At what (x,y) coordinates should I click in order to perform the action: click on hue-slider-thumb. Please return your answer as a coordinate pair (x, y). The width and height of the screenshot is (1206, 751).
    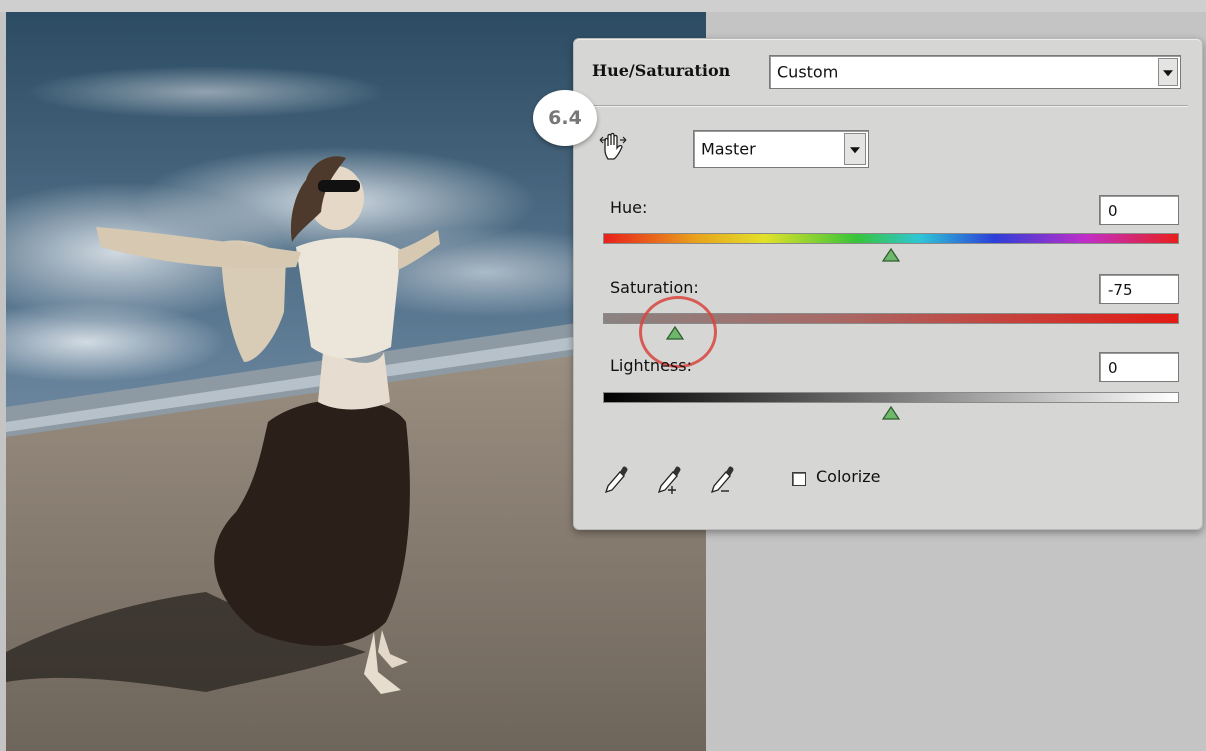
    Looking at the image, I should click on (891, 255).